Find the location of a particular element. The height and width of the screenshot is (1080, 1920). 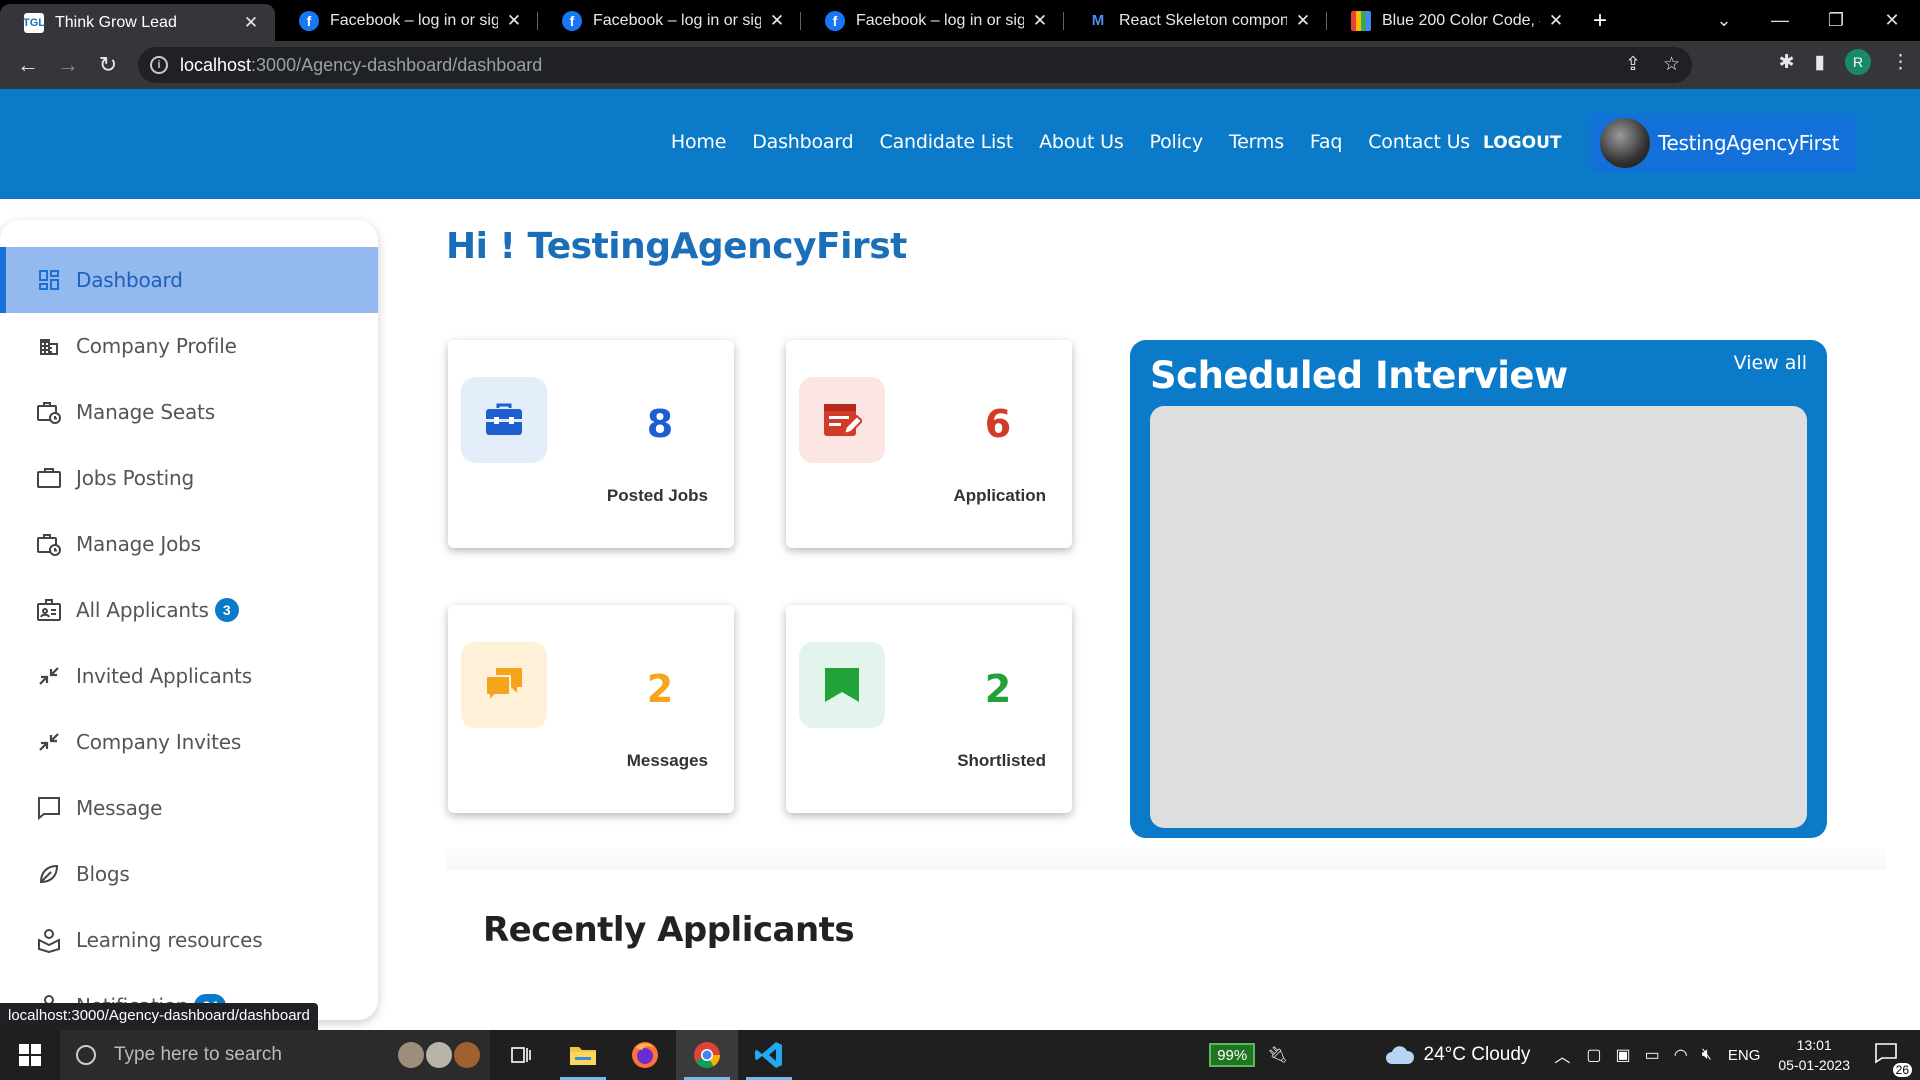

bookmark-star-icon: ☆ is located at coordinates (1671, 64).